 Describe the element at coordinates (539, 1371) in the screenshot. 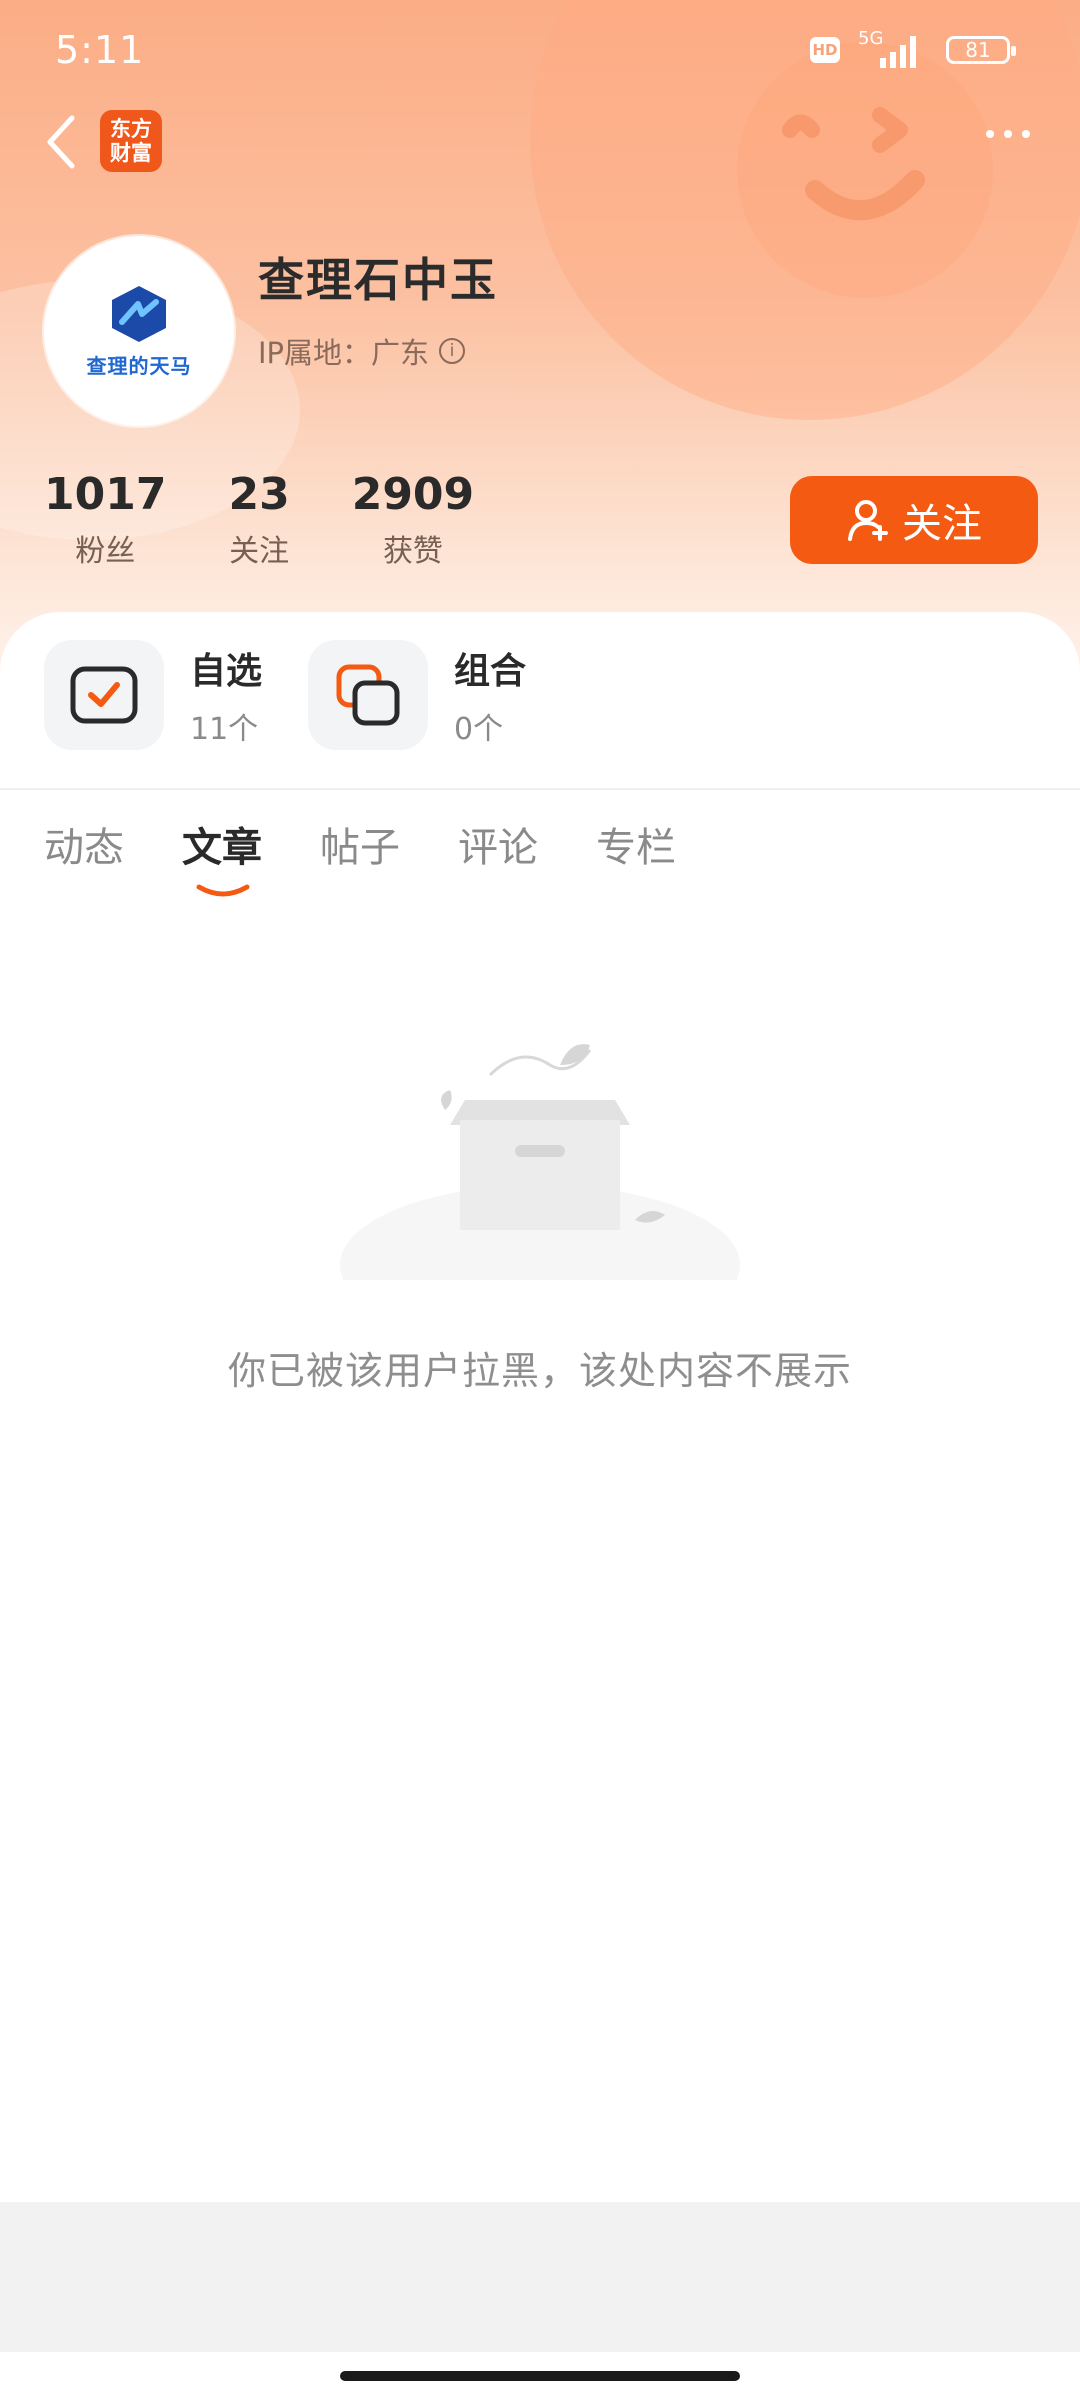

I see `empty-state-message: 你已被该用户拉黑，该处内容不展示` at that location.